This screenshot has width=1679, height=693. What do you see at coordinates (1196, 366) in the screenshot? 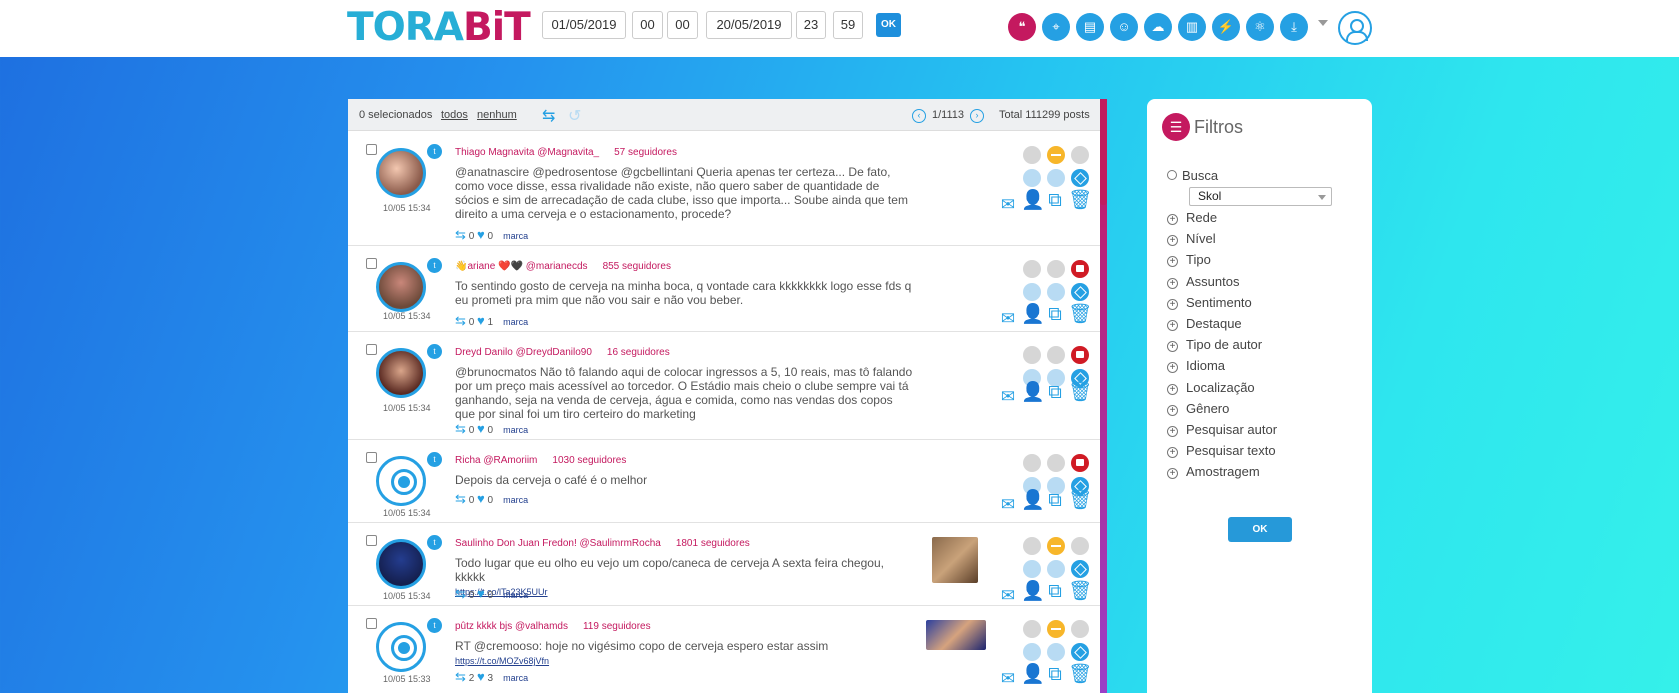
I see `filter-item: + Idioma` at bounding box center [1196, 366].